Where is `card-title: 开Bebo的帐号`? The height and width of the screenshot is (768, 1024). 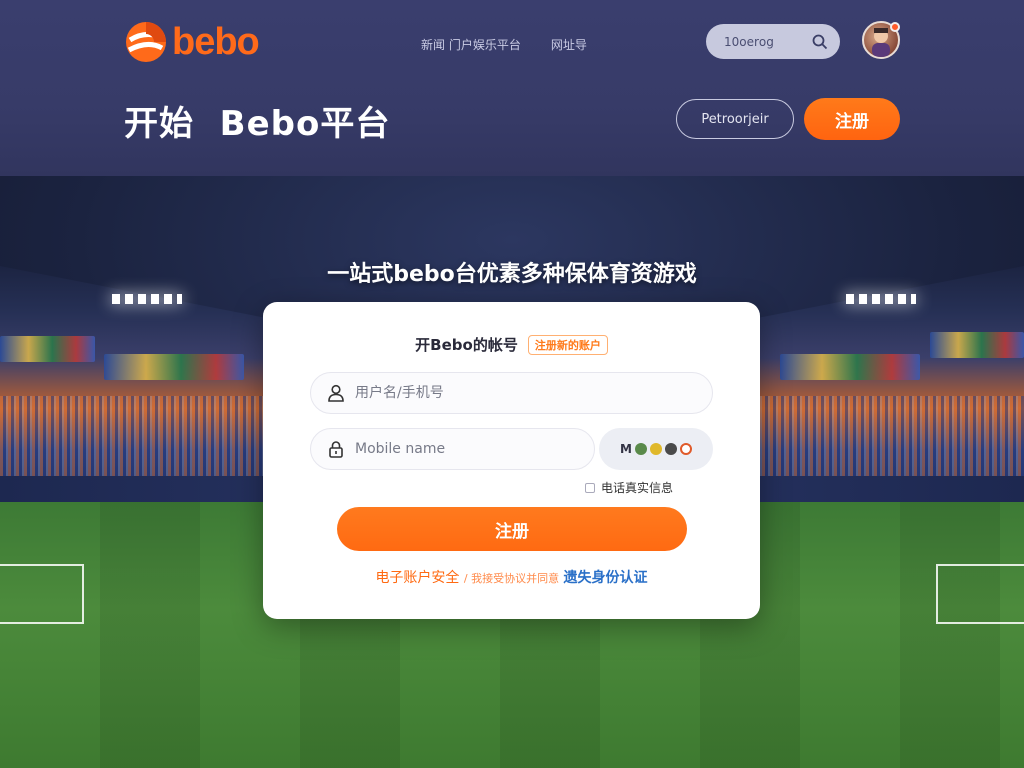 card-title: 开Bebo的帐号 is located at coordinates (466, 345).